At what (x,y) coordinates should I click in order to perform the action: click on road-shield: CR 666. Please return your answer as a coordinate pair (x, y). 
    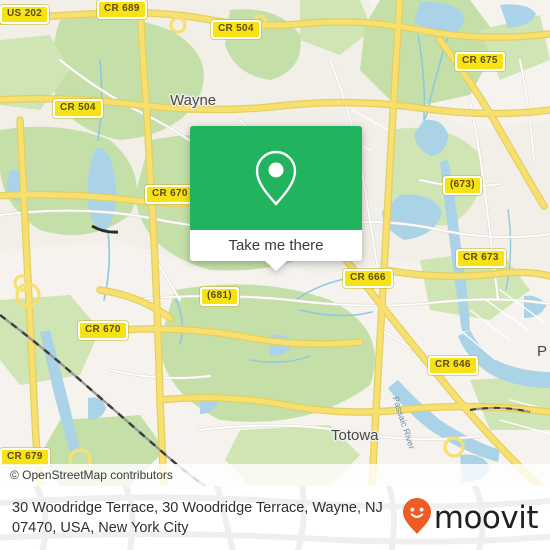
    Looking at the image, I should click on (368, 278).